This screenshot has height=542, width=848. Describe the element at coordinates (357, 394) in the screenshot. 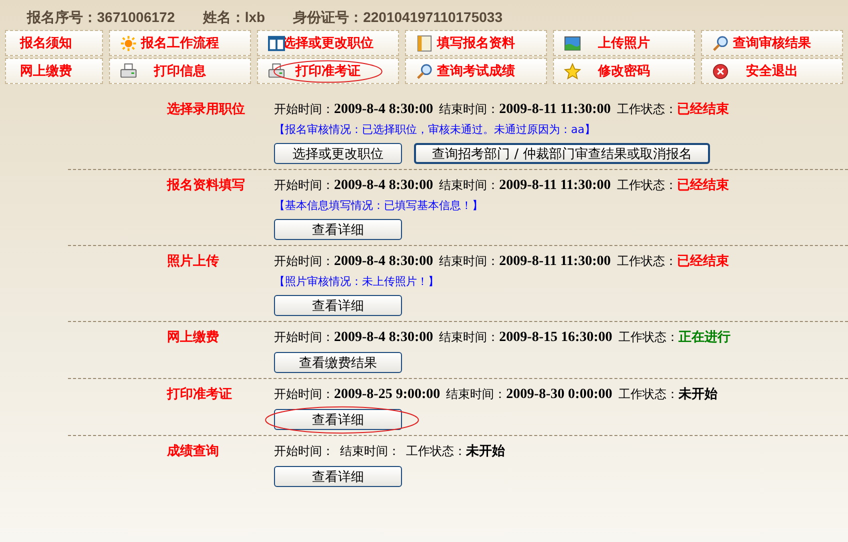

I see `start-time: 开始时间：2009-8-25 9:00:00` at that location.